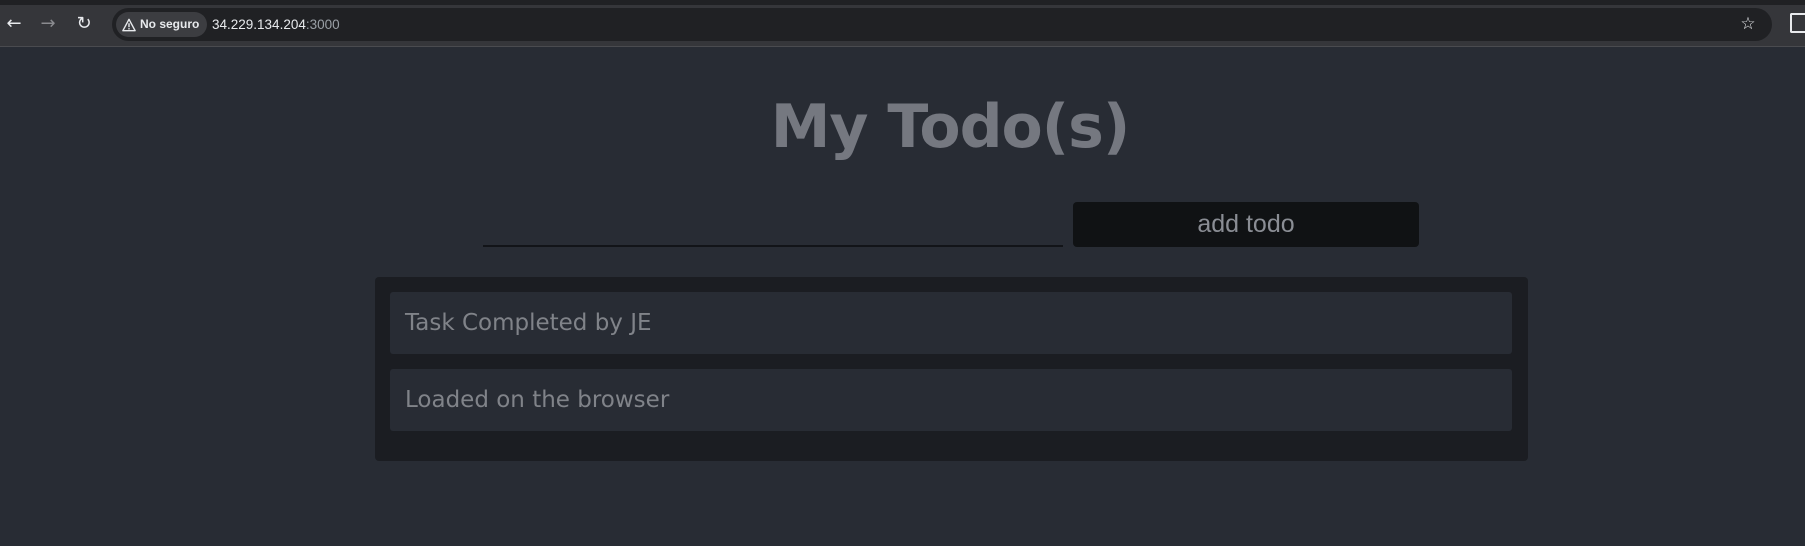  What do you see at coordinates (84, 24) in the screenshot?
I see `reload-icon: ↻` at bounding box center [84, 24].